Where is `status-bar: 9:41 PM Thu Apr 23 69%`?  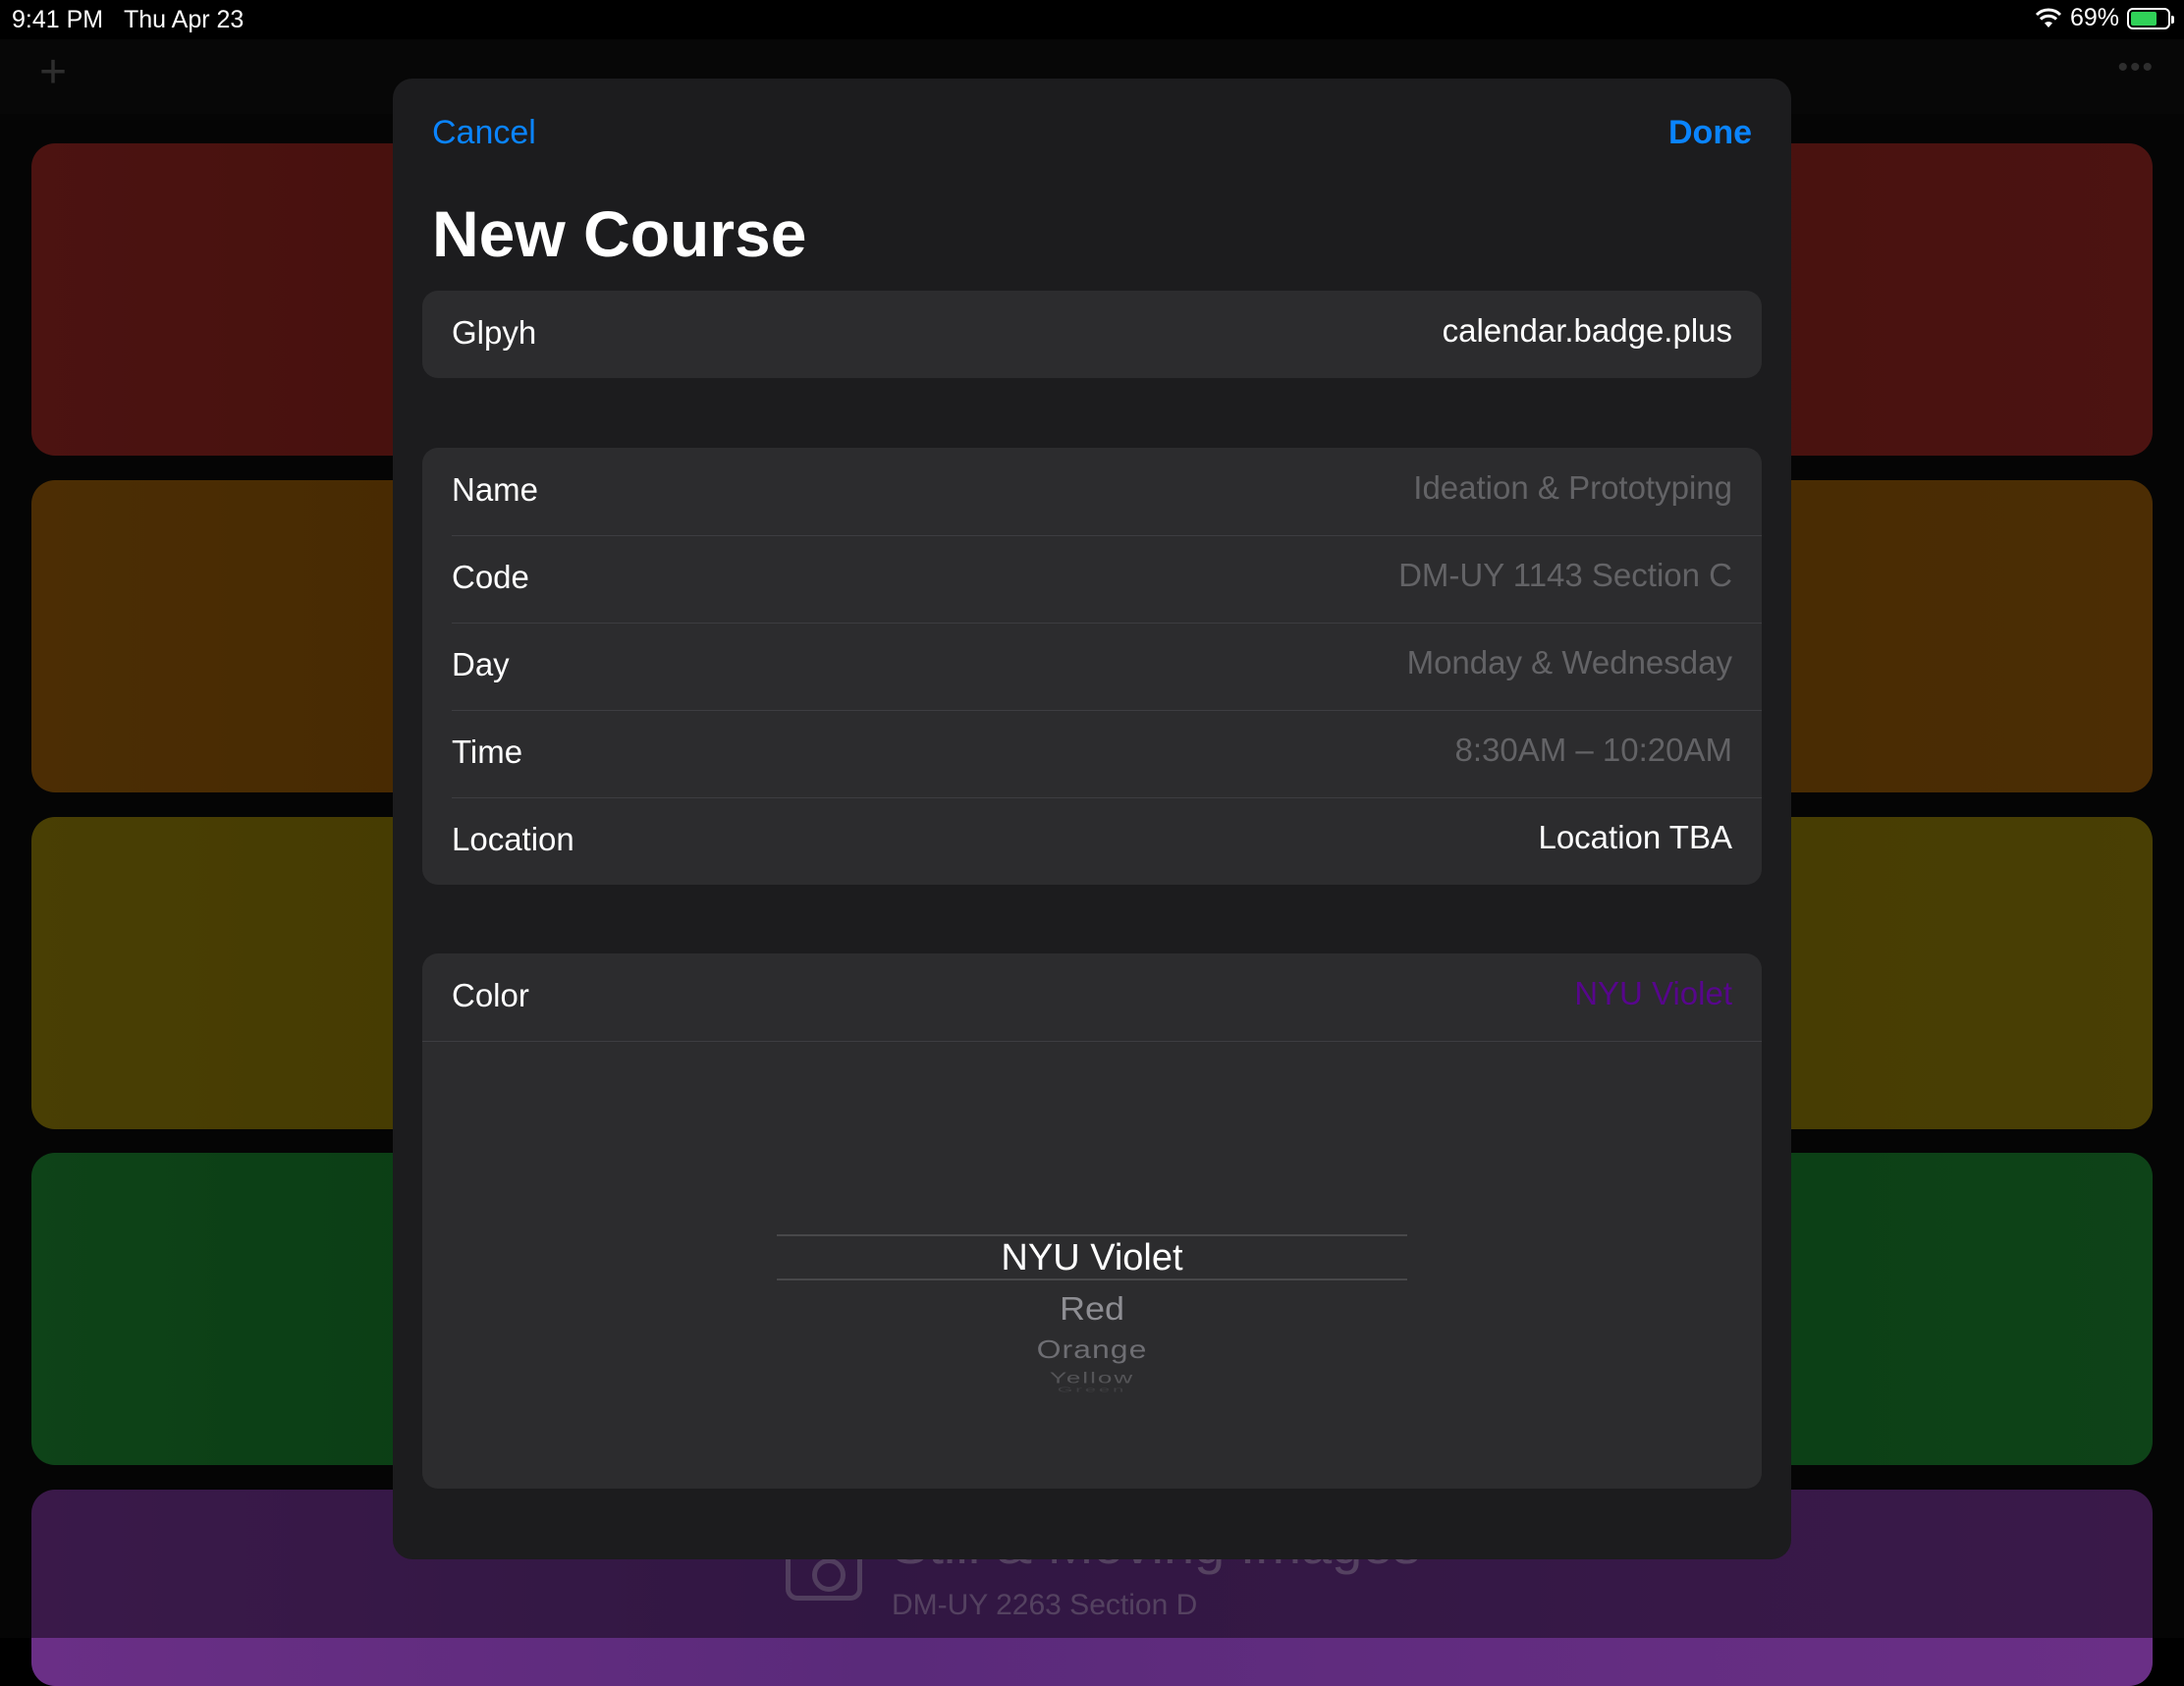 status-bar: 9:41 PM Thu Apr 23 69% is located at coordinates (1092, 19).